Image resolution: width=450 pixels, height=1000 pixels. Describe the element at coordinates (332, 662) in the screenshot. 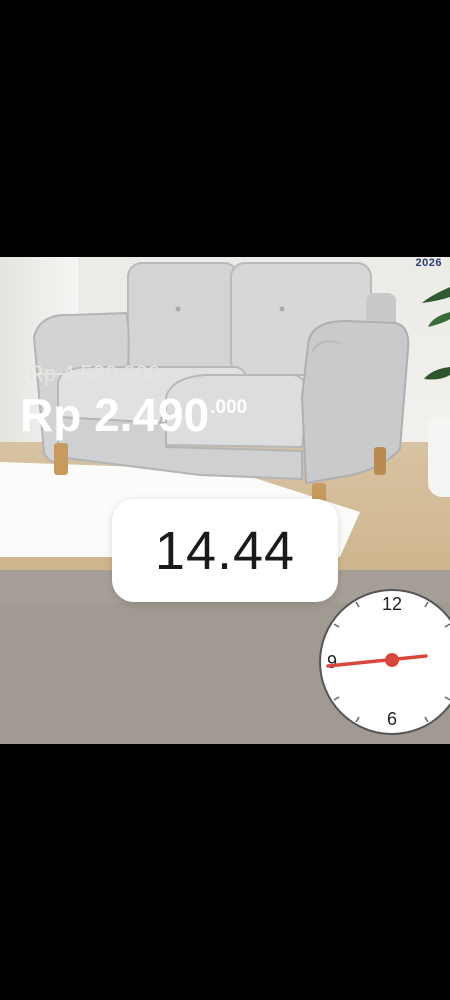

I see `clock-label-9: 9` at that location.